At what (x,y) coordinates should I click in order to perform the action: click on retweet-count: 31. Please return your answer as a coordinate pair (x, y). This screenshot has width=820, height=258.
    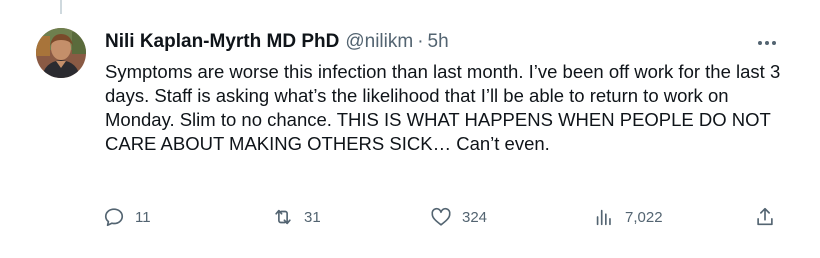
    Looking at the image, I should click on (312, 217).